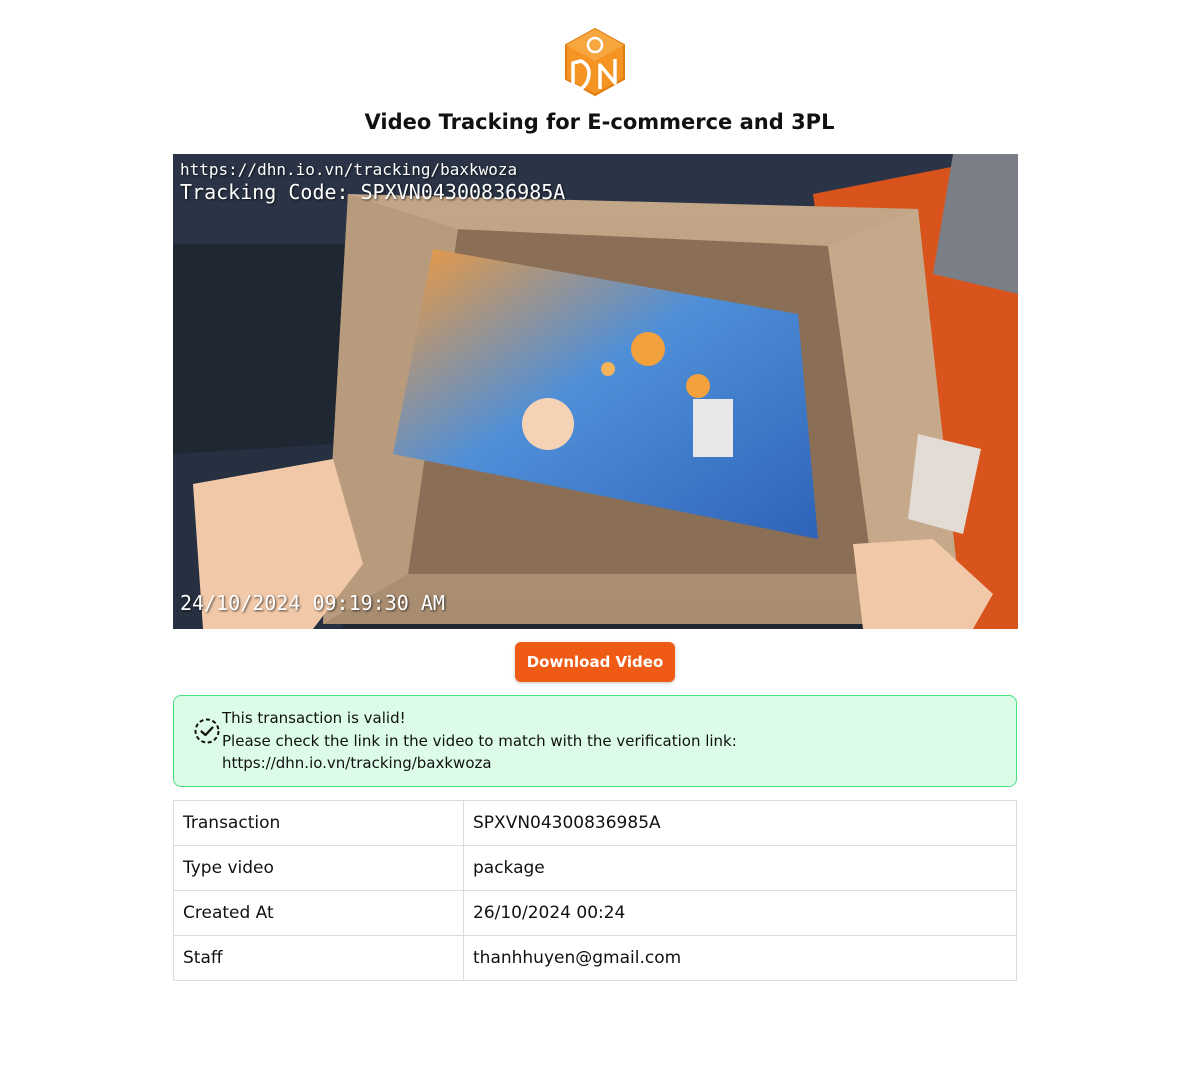  What do you see at coordinates (740, 823) in the screenshot?
I see `row-value-transaction: SPXVN04300836985A` at bounding box center [740, 823].